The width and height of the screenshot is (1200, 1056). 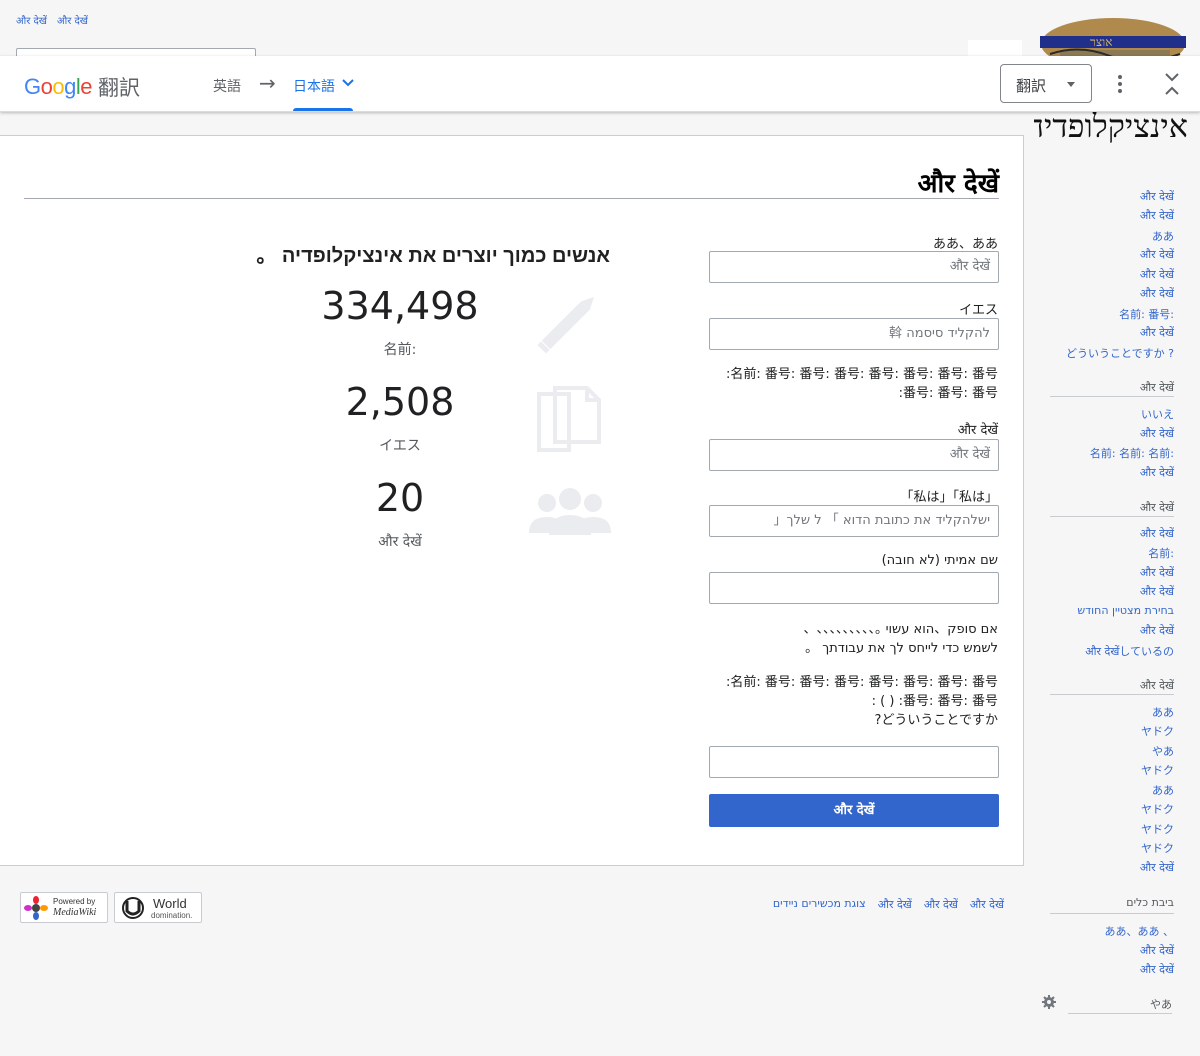 What do you see at coordinates (36, 908) in the screenshot?
I see `mediawiki-flower-icon` at bounding box center [36, 908].